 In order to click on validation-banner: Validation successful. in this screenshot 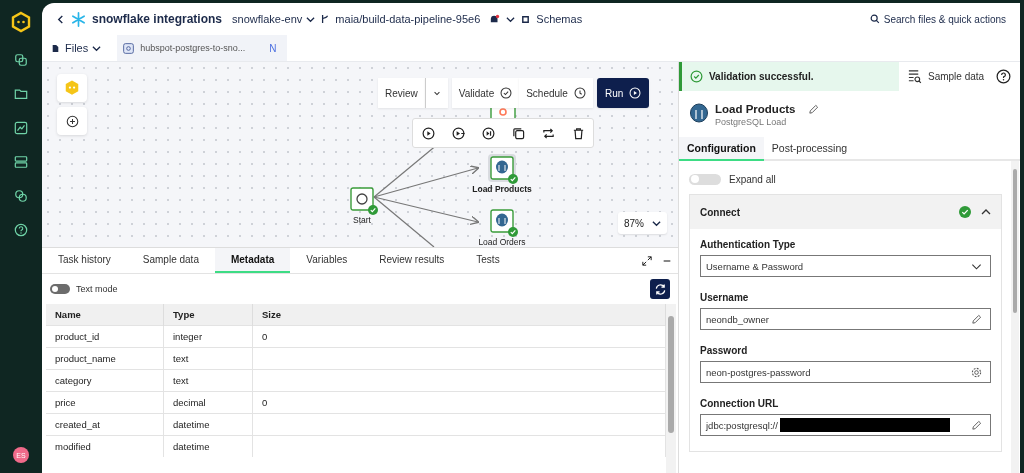, I will do `click(789, 76)`.